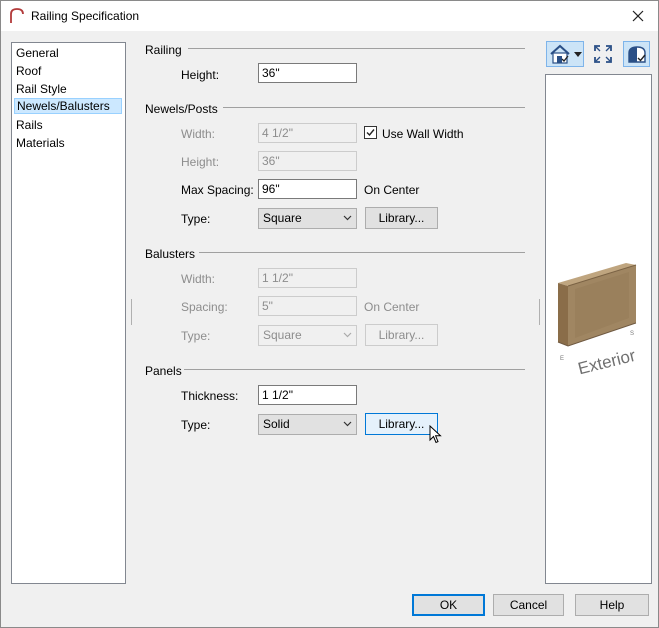 This screenshot has width=659, height=628. I want to click on baluster-width-input: 1 1/2", so click(307, 278).